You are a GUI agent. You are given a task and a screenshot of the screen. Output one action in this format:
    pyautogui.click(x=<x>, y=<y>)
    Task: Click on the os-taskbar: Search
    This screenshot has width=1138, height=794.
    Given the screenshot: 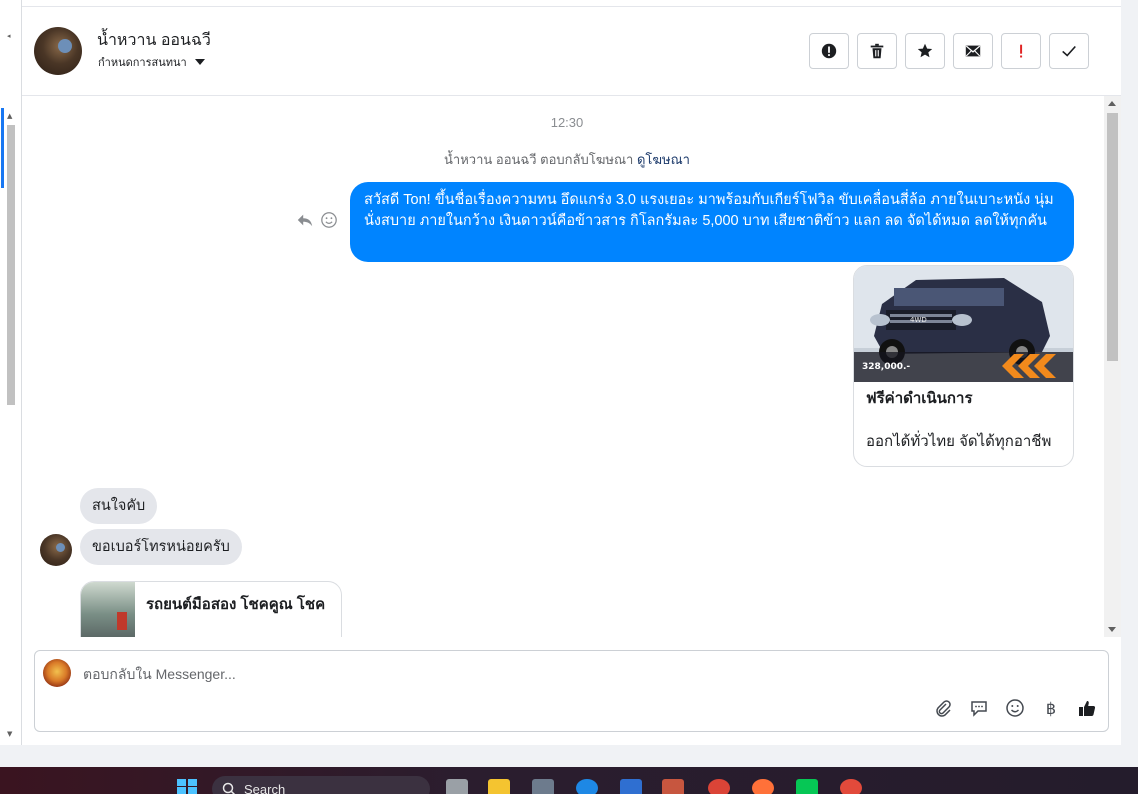 What is the action you would take?
    pyautogui.click(x=569, y=780)
    